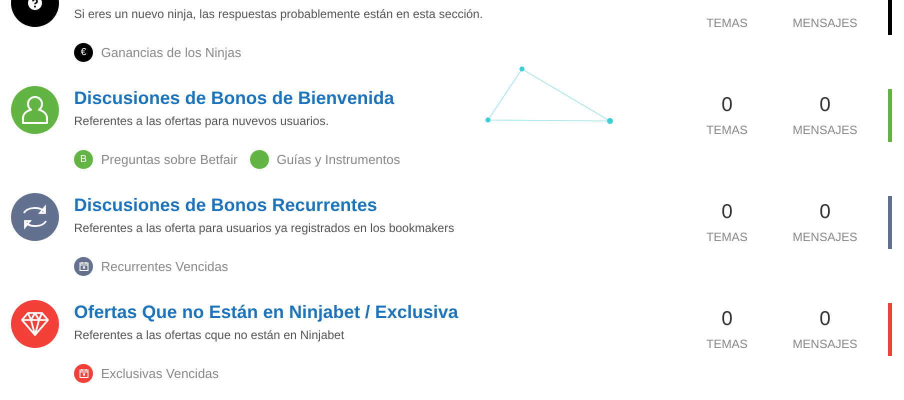  What do you see at coordinates (83, 52) in the screenshot?
I see `subforum-icon: €` at bounding box center [83, 52].